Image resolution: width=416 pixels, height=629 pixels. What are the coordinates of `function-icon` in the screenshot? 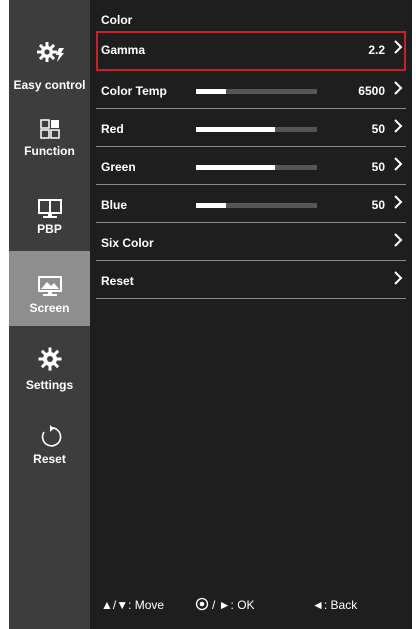 It's located at (49, 129).